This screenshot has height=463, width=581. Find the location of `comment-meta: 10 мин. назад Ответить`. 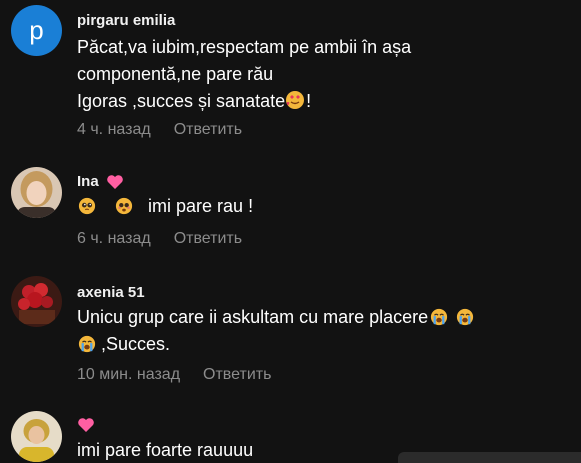

comment-meta: 10 мин. назад Ответить is located at coordinates (174, 375).